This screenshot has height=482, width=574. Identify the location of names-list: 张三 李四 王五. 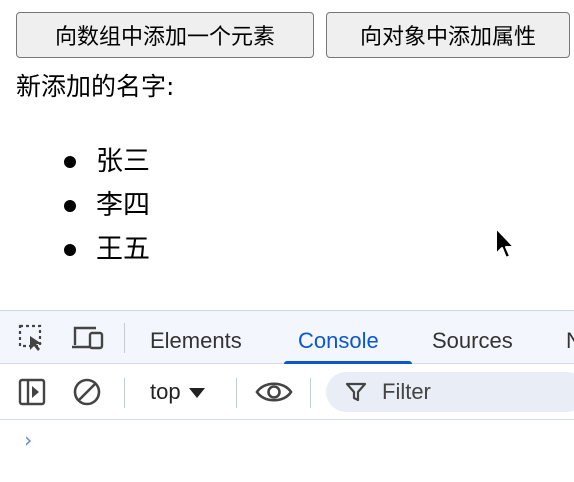
(75, 206).